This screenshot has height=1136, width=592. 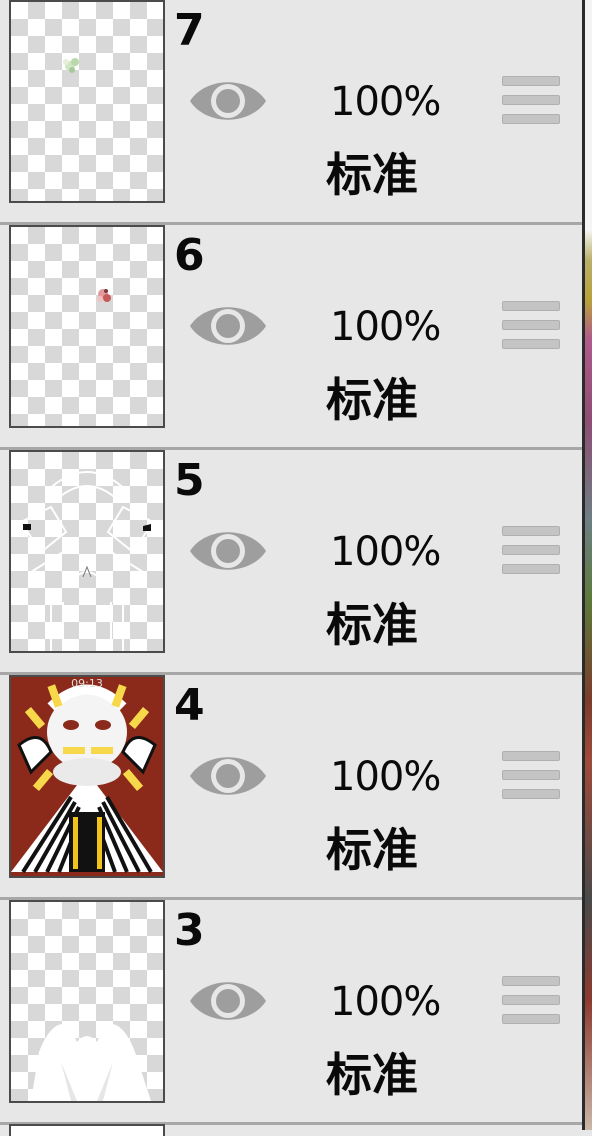 I want to click on layer-number: 7, so click(x=189, y=30).